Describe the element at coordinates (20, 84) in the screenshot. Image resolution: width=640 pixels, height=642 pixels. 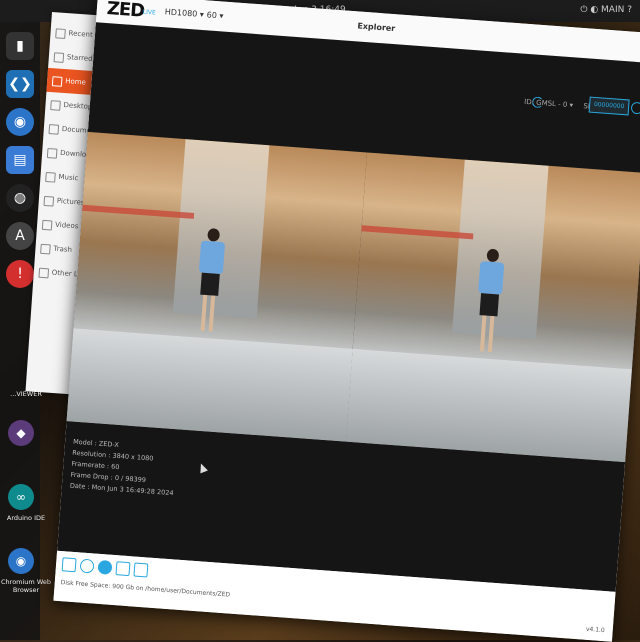
I see `vscode-icon: ❮❯` at that location.